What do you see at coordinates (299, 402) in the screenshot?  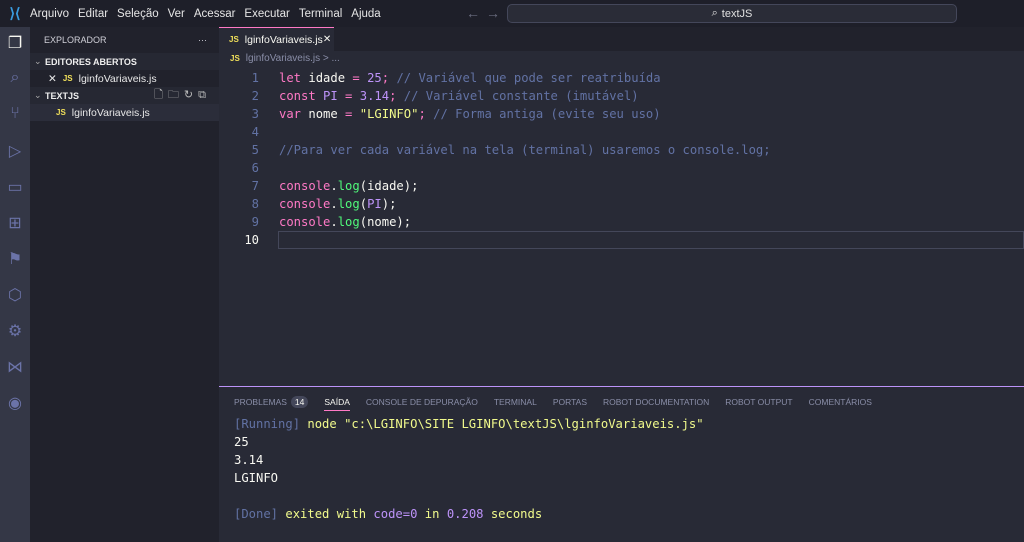 I see `problems-count-badge: 14` at bounding box center [299, 402].